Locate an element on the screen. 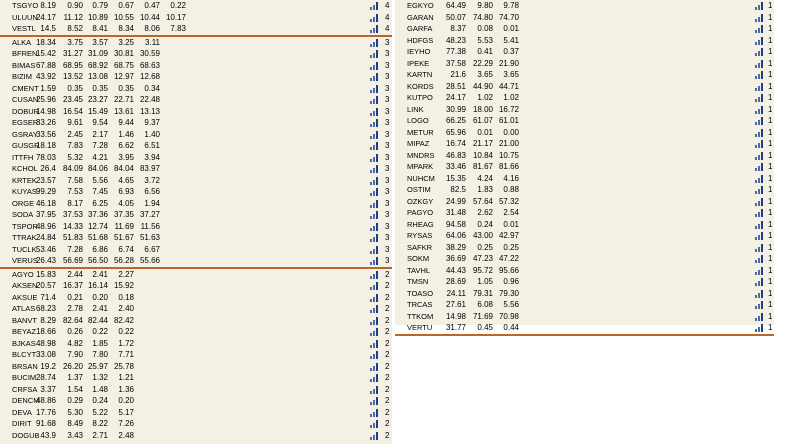  table-row: DEVA 17.76 5.30 5.22 5.17 2 is located at coordinates (196, 413).